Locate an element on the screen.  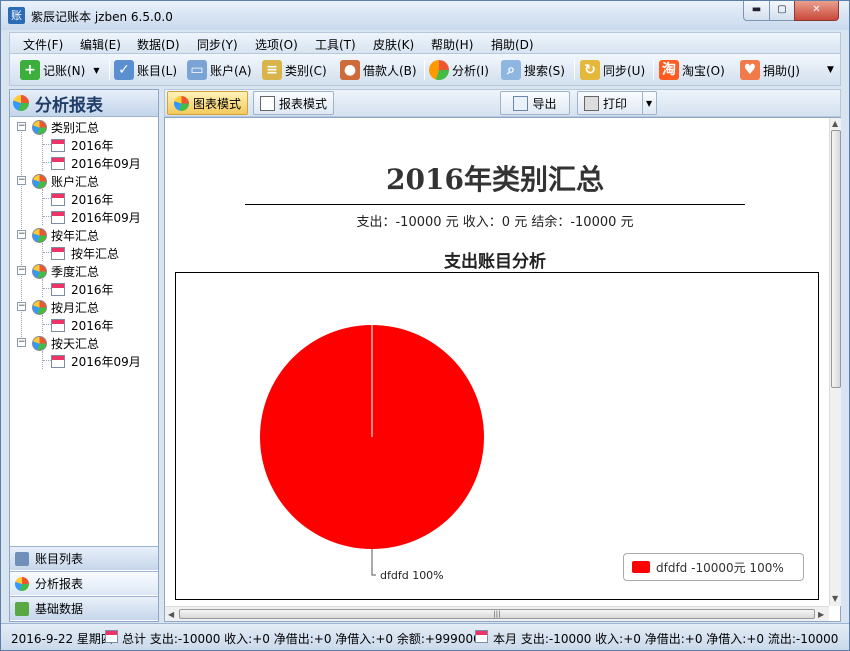
taobao-button: 淘 淘宝(O) is located at coordinates (692, 70).